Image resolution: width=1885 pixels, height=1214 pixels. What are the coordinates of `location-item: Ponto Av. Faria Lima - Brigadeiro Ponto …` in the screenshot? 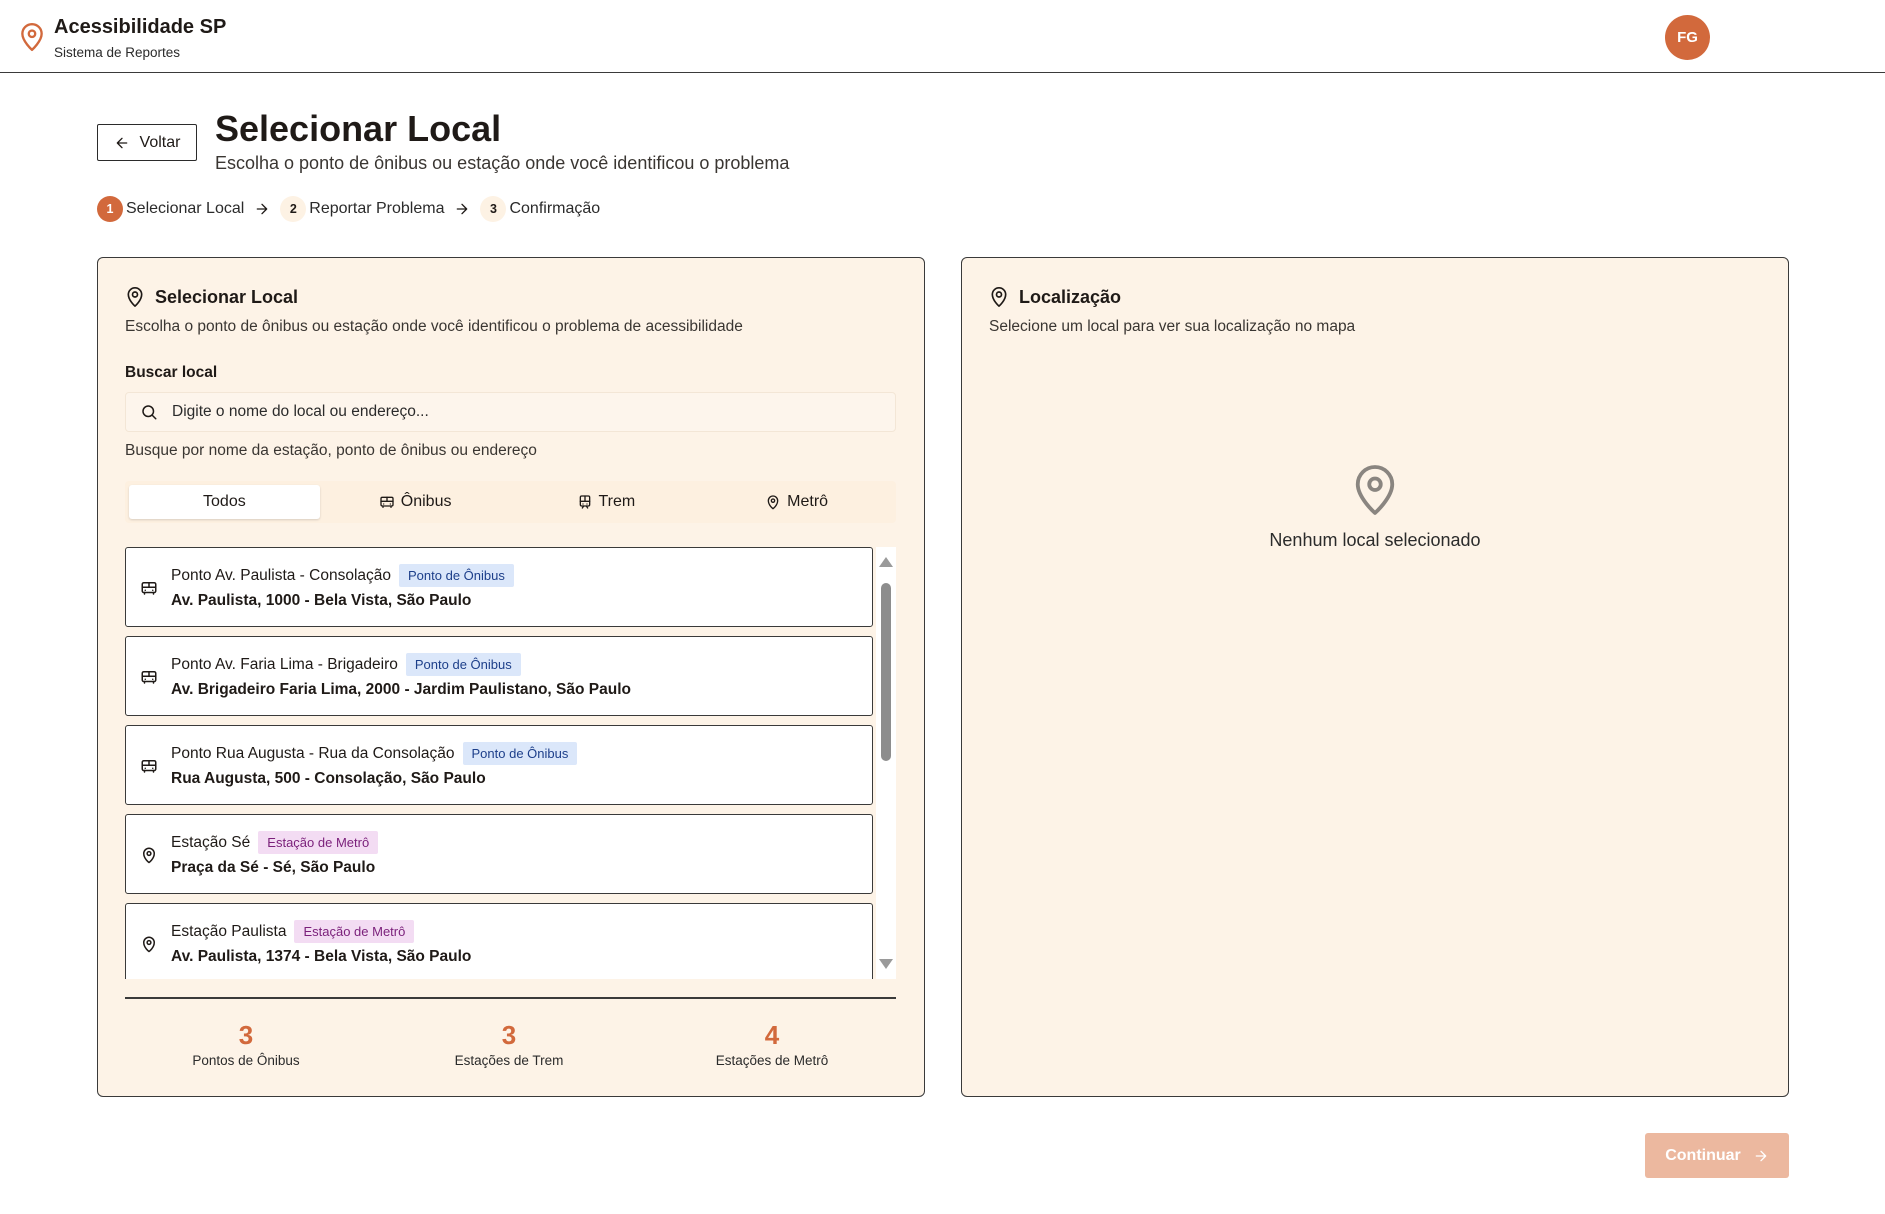 It's located at (499, 676).